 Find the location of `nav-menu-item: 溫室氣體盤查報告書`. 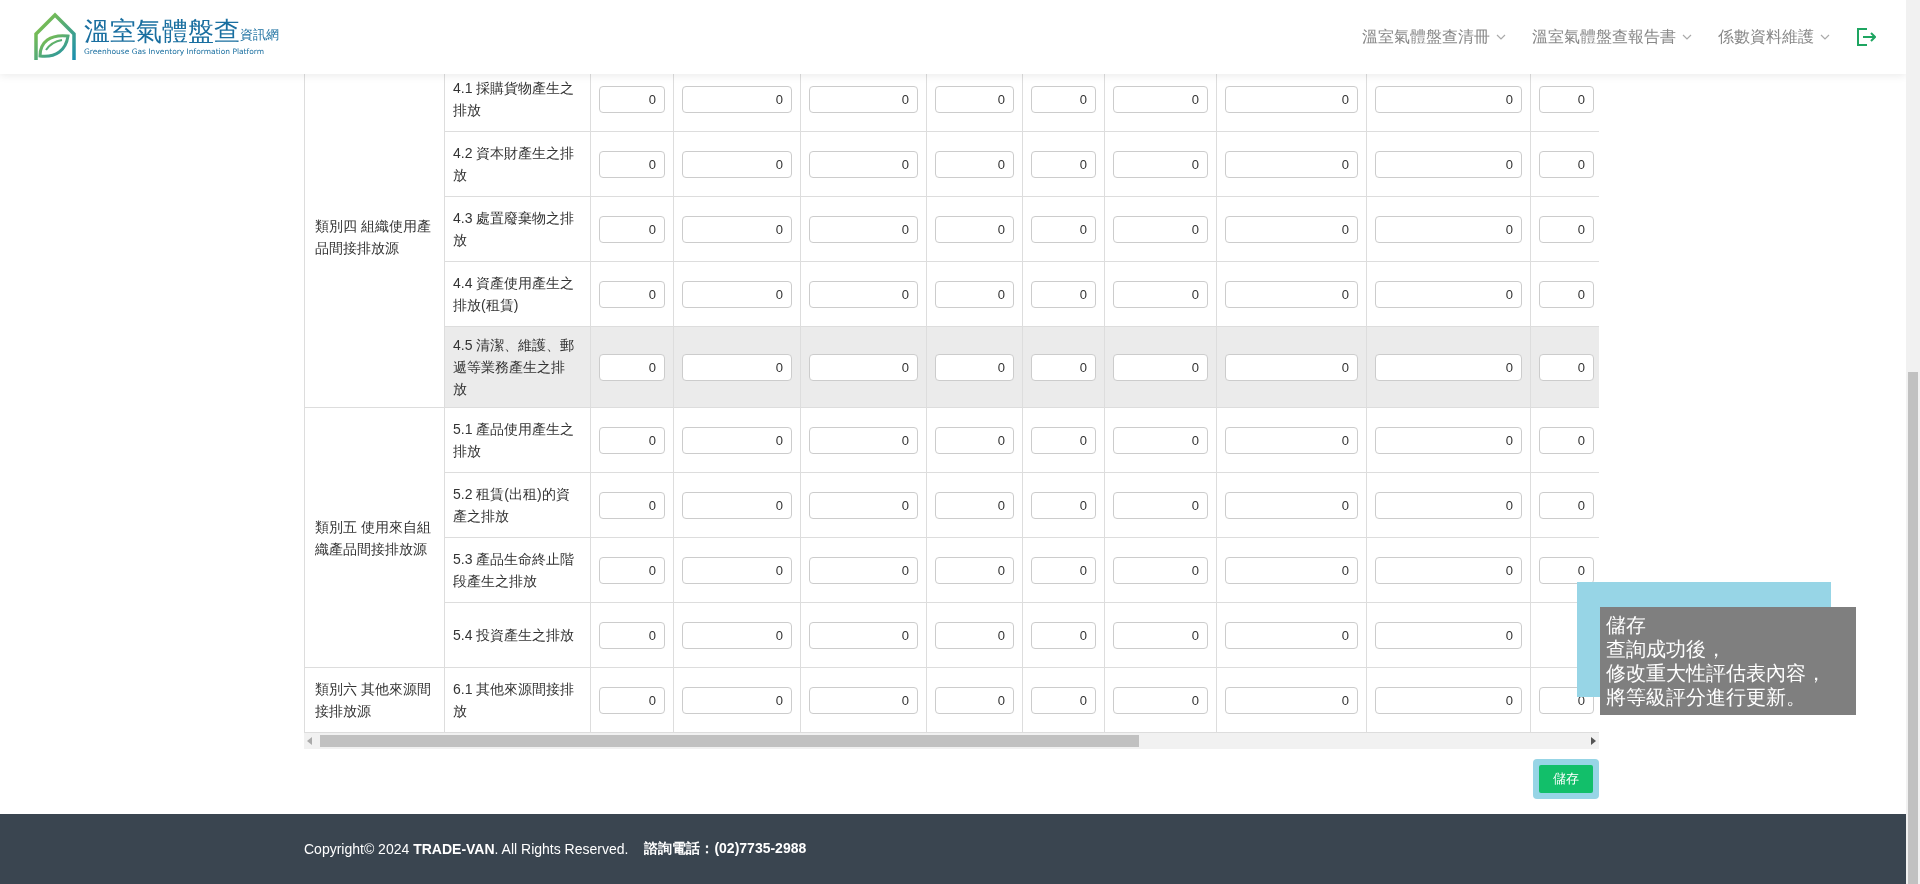

nav-menu-item: 溫室氣體盤查報告書 is located at coordinates (1612, 37).